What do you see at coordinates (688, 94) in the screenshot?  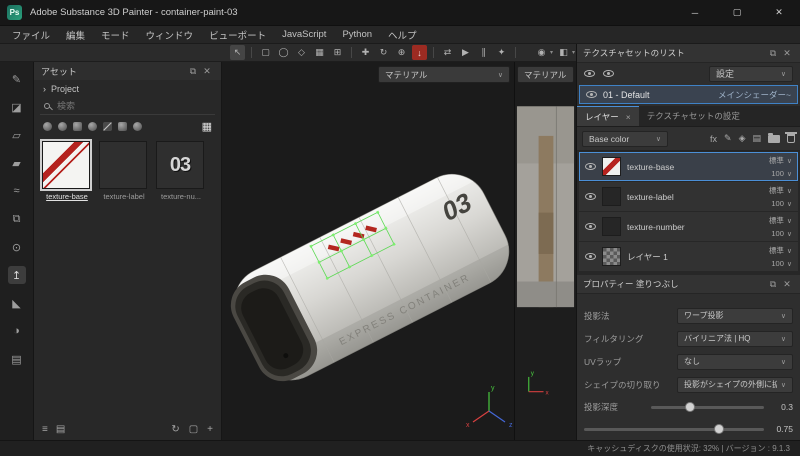 I see `texture-set-row-default: 01 - Default メインシェーダー~` at bounding box center [688, 94].